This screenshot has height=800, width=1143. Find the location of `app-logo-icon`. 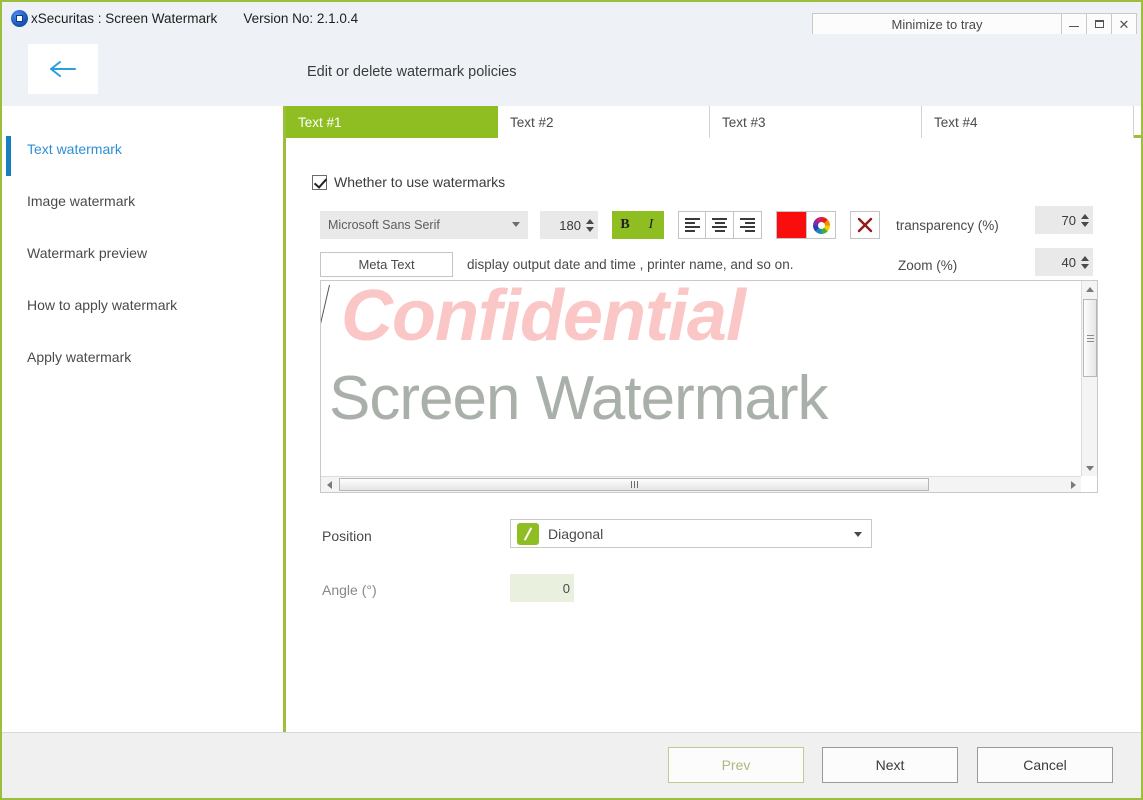

app-logo-icon is located at coordinates (19, 18).